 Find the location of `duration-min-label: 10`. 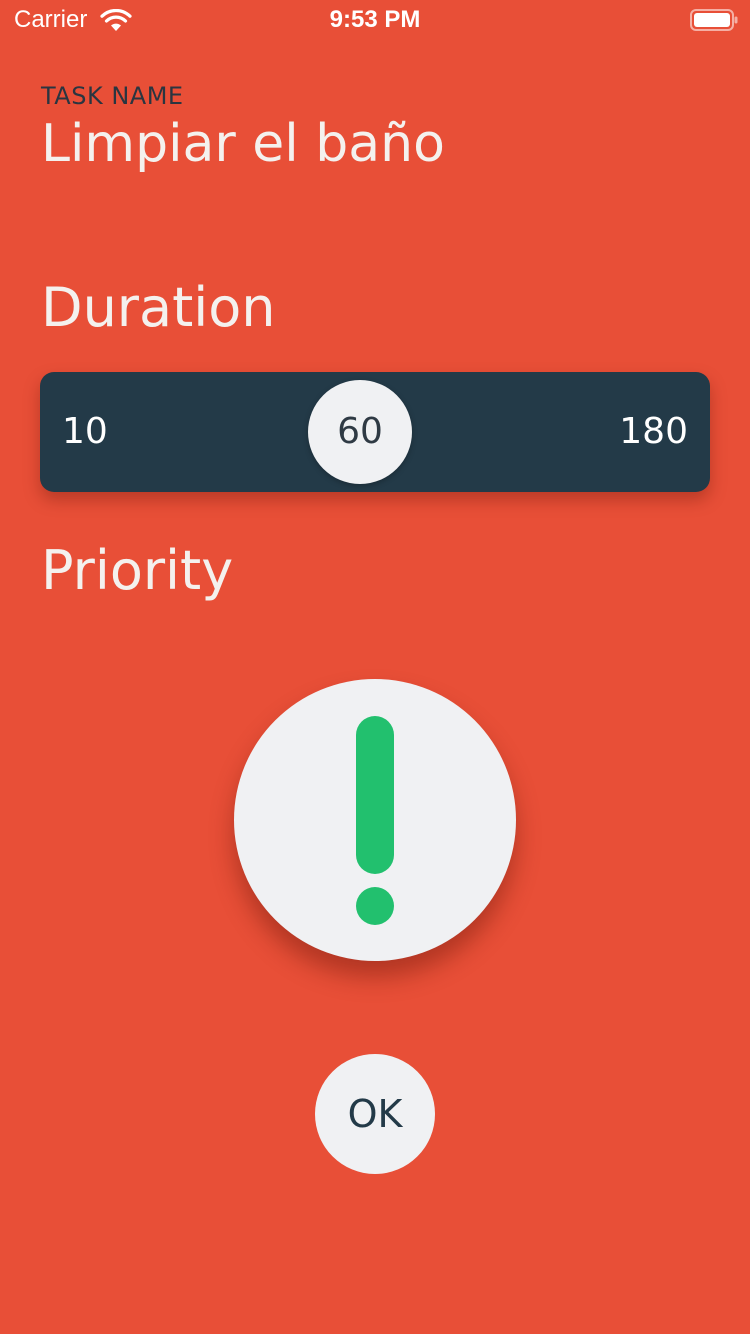

duration-min-label: 10 is located at coordinates (85, 431).